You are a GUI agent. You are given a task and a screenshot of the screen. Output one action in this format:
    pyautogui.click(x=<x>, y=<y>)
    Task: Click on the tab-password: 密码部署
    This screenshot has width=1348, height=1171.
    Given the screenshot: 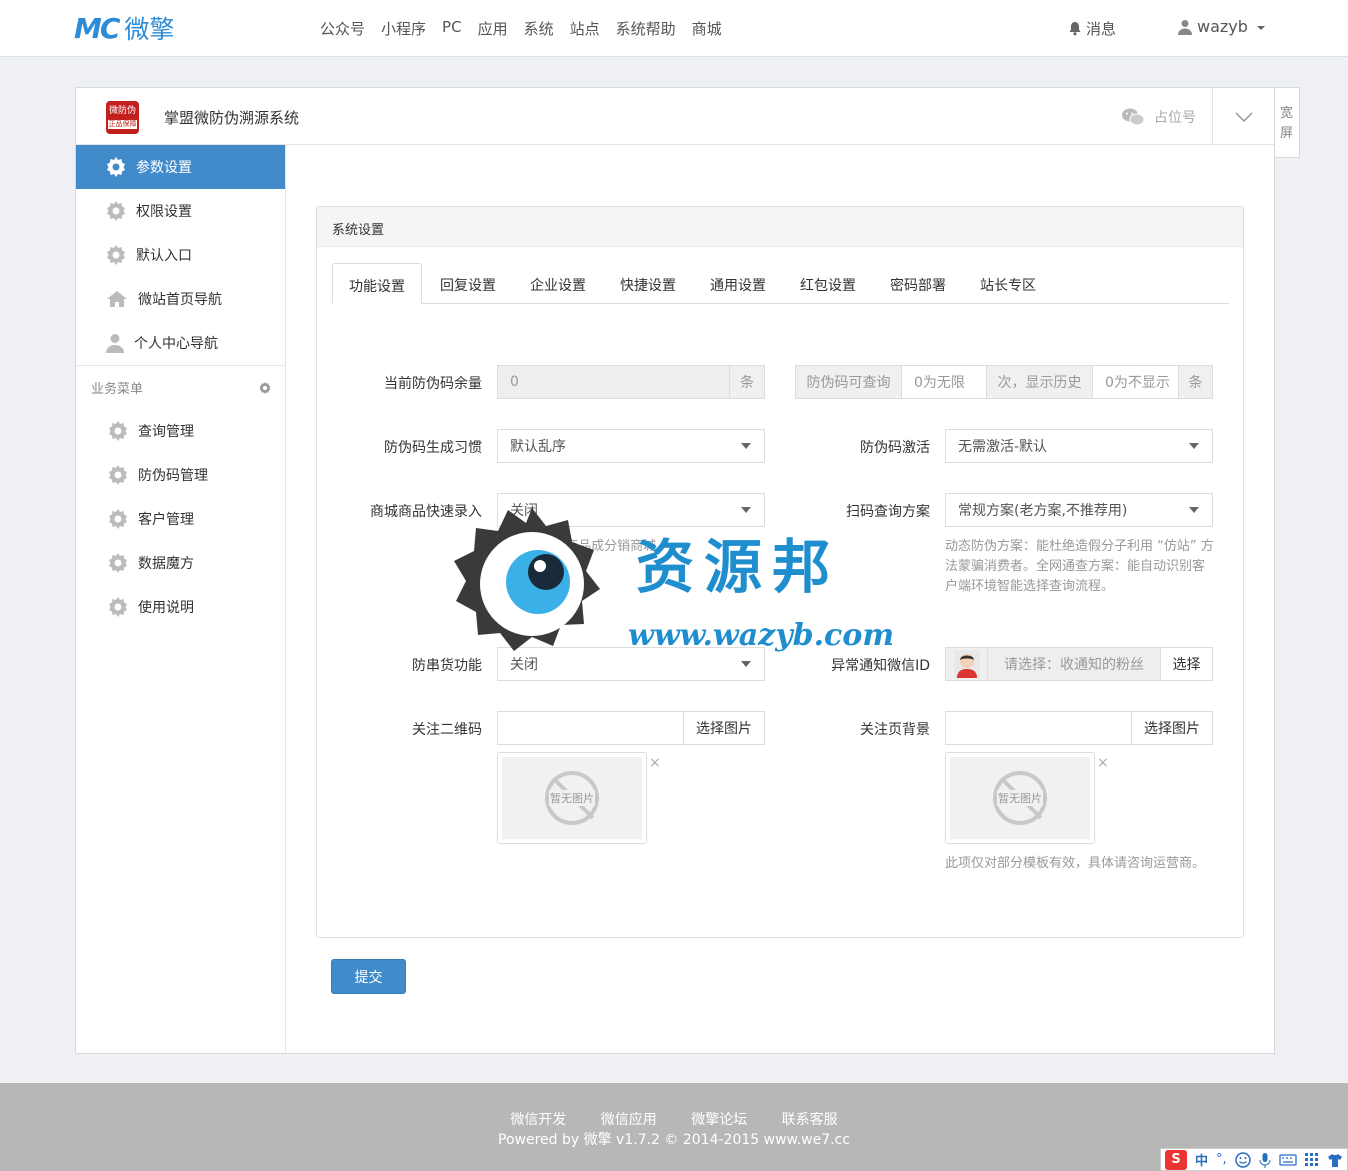 What is the action you would take?
    pyautogui.click(x=918, y=283)
    